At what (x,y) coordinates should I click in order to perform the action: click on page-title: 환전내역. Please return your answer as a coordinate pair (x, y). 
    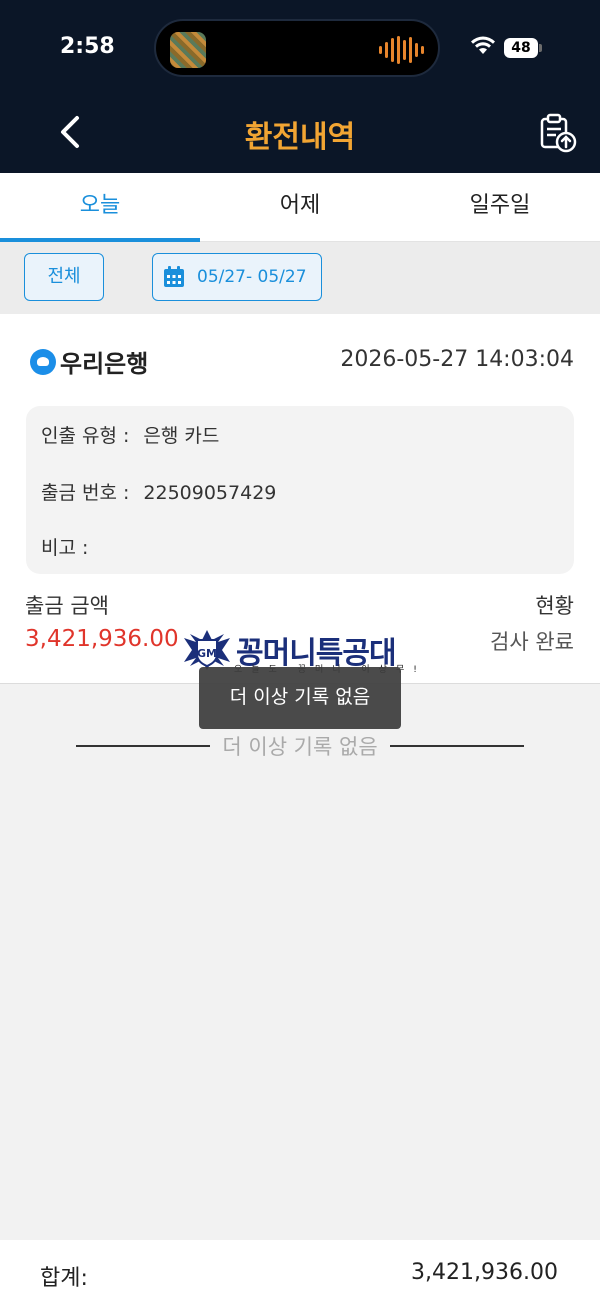
    Looking at the image, I should click on (300, 137).